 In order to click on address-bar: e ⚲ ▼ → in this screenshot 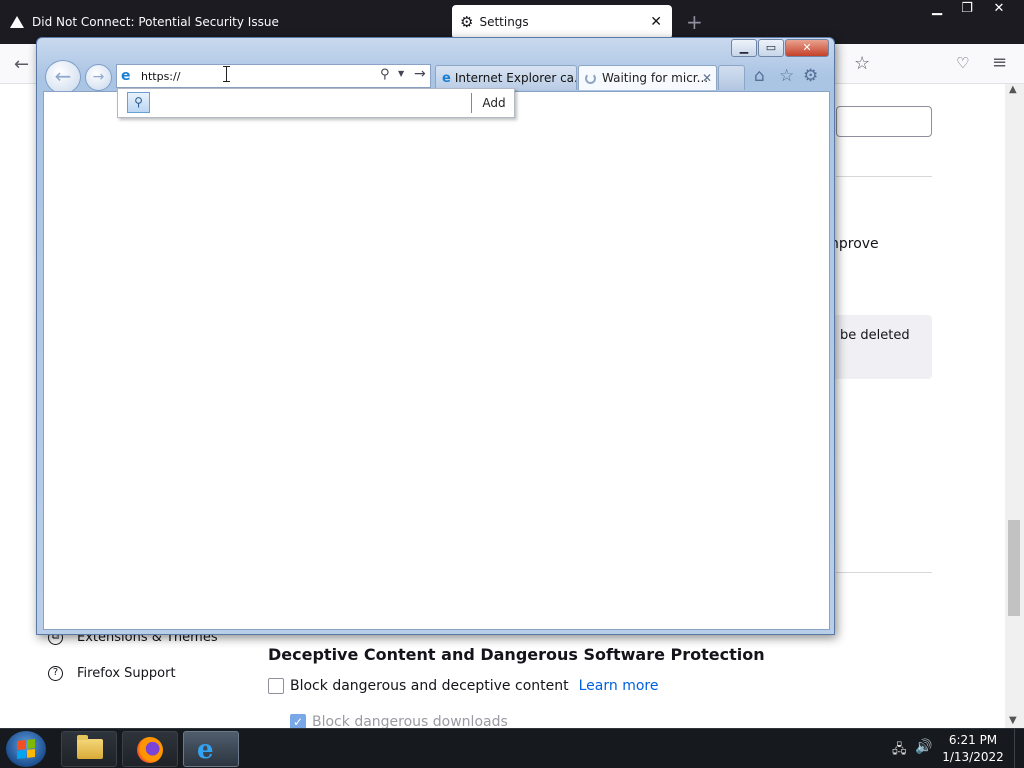, I will do `click(273, 76)`.